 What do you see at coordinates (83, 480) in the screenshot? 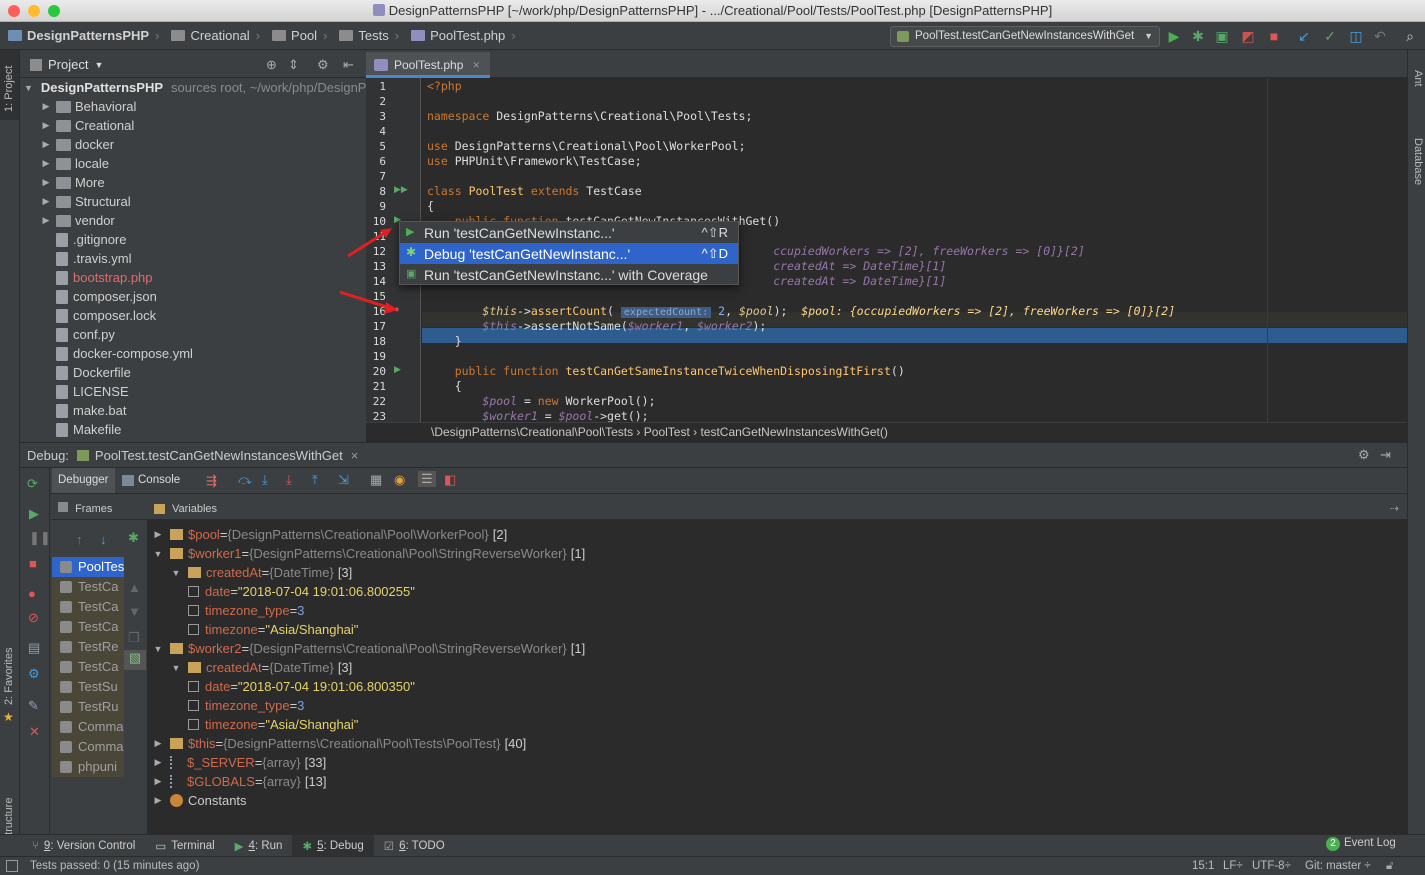
I see `tab-debugger: Debugger` at bounding box center [83, 480].